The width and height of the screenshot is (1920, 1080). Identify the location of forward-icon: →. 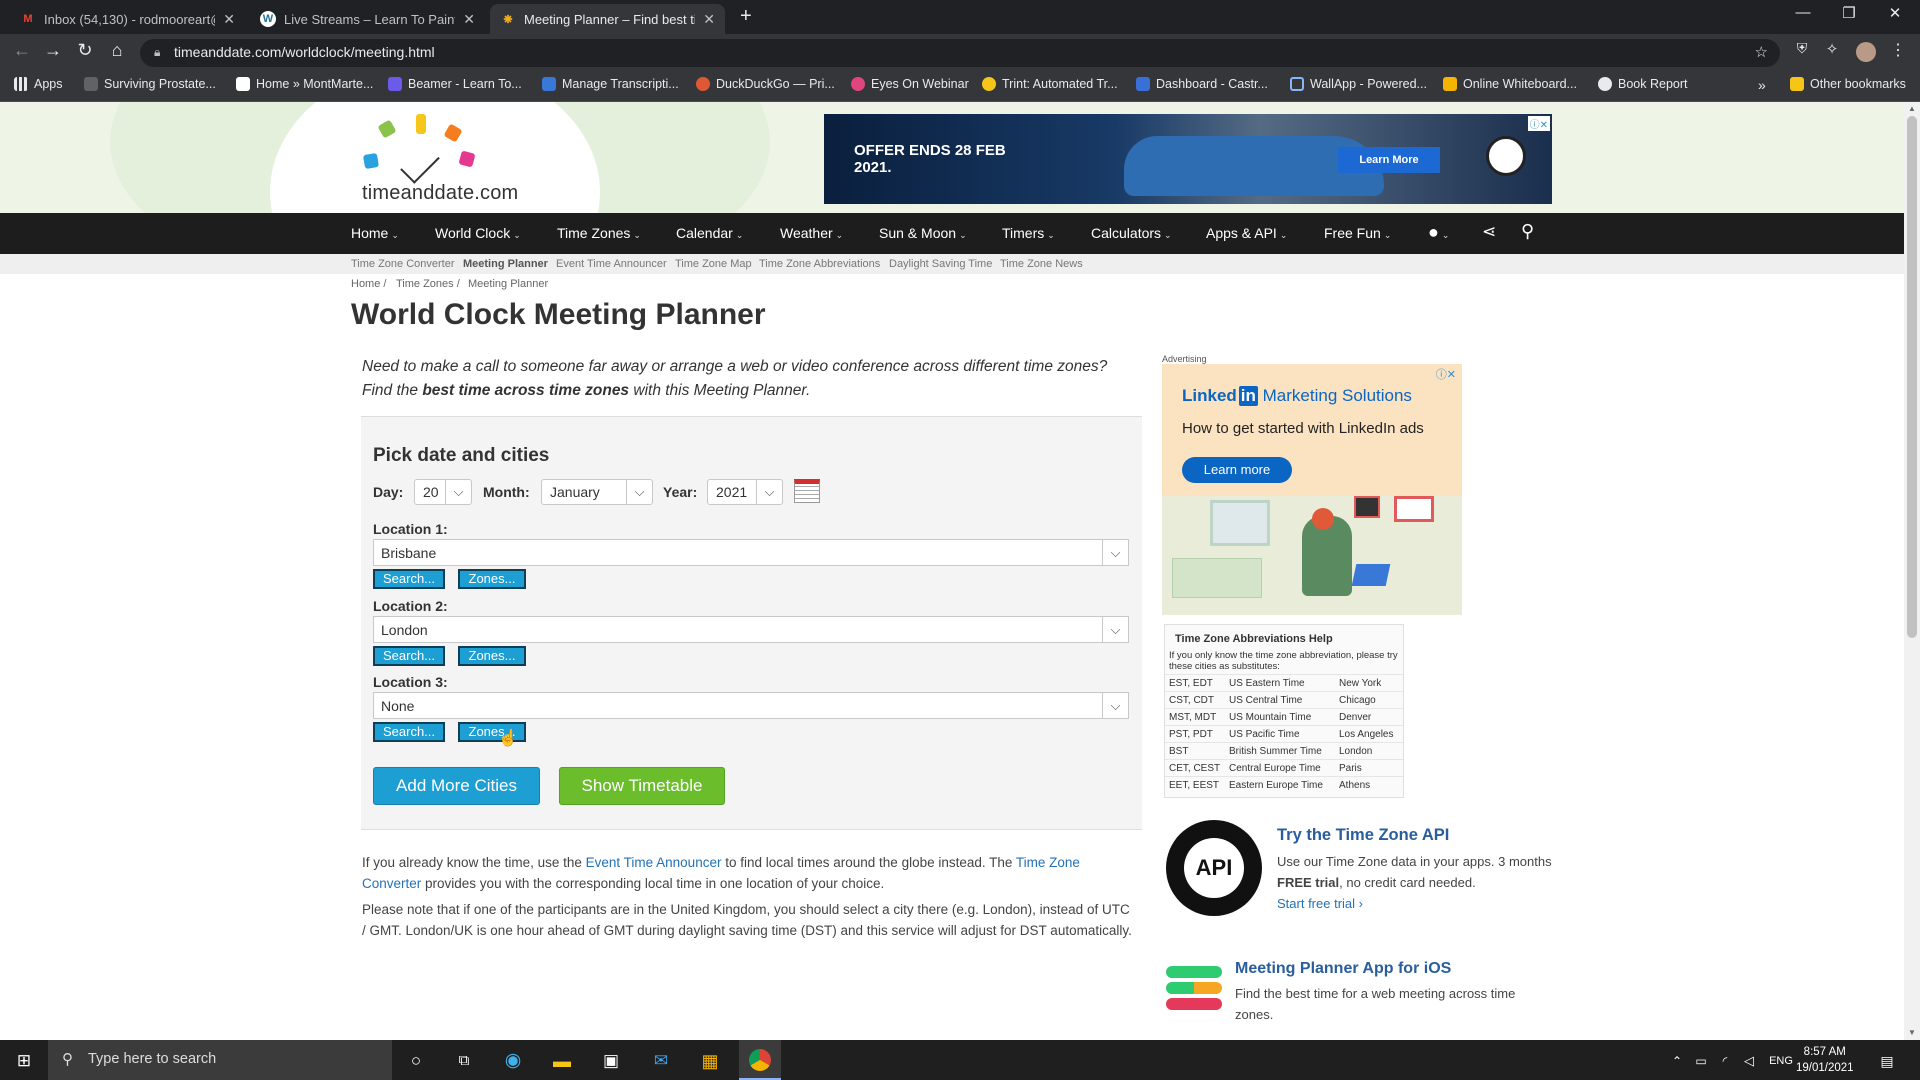
(53, 50).